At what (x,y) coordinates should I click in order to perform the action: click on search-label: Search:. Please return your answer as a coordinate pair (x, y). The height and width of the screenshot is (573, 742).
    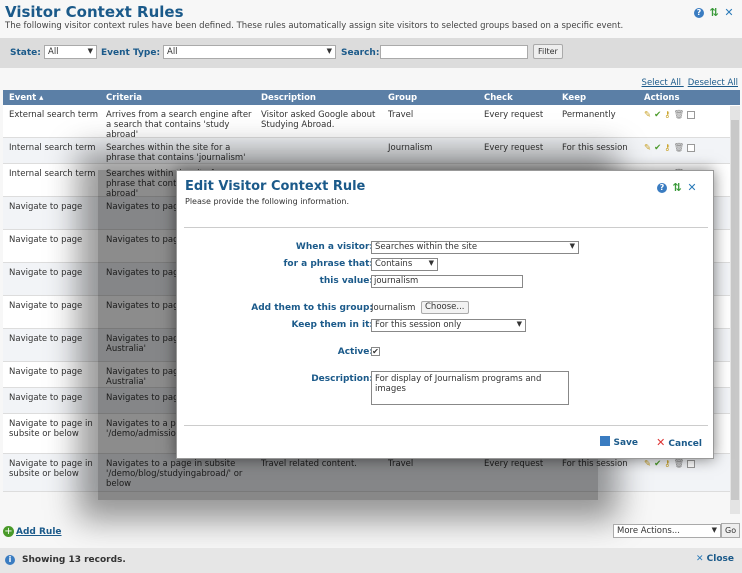
    Looking at the image, I should click on (360, 53).